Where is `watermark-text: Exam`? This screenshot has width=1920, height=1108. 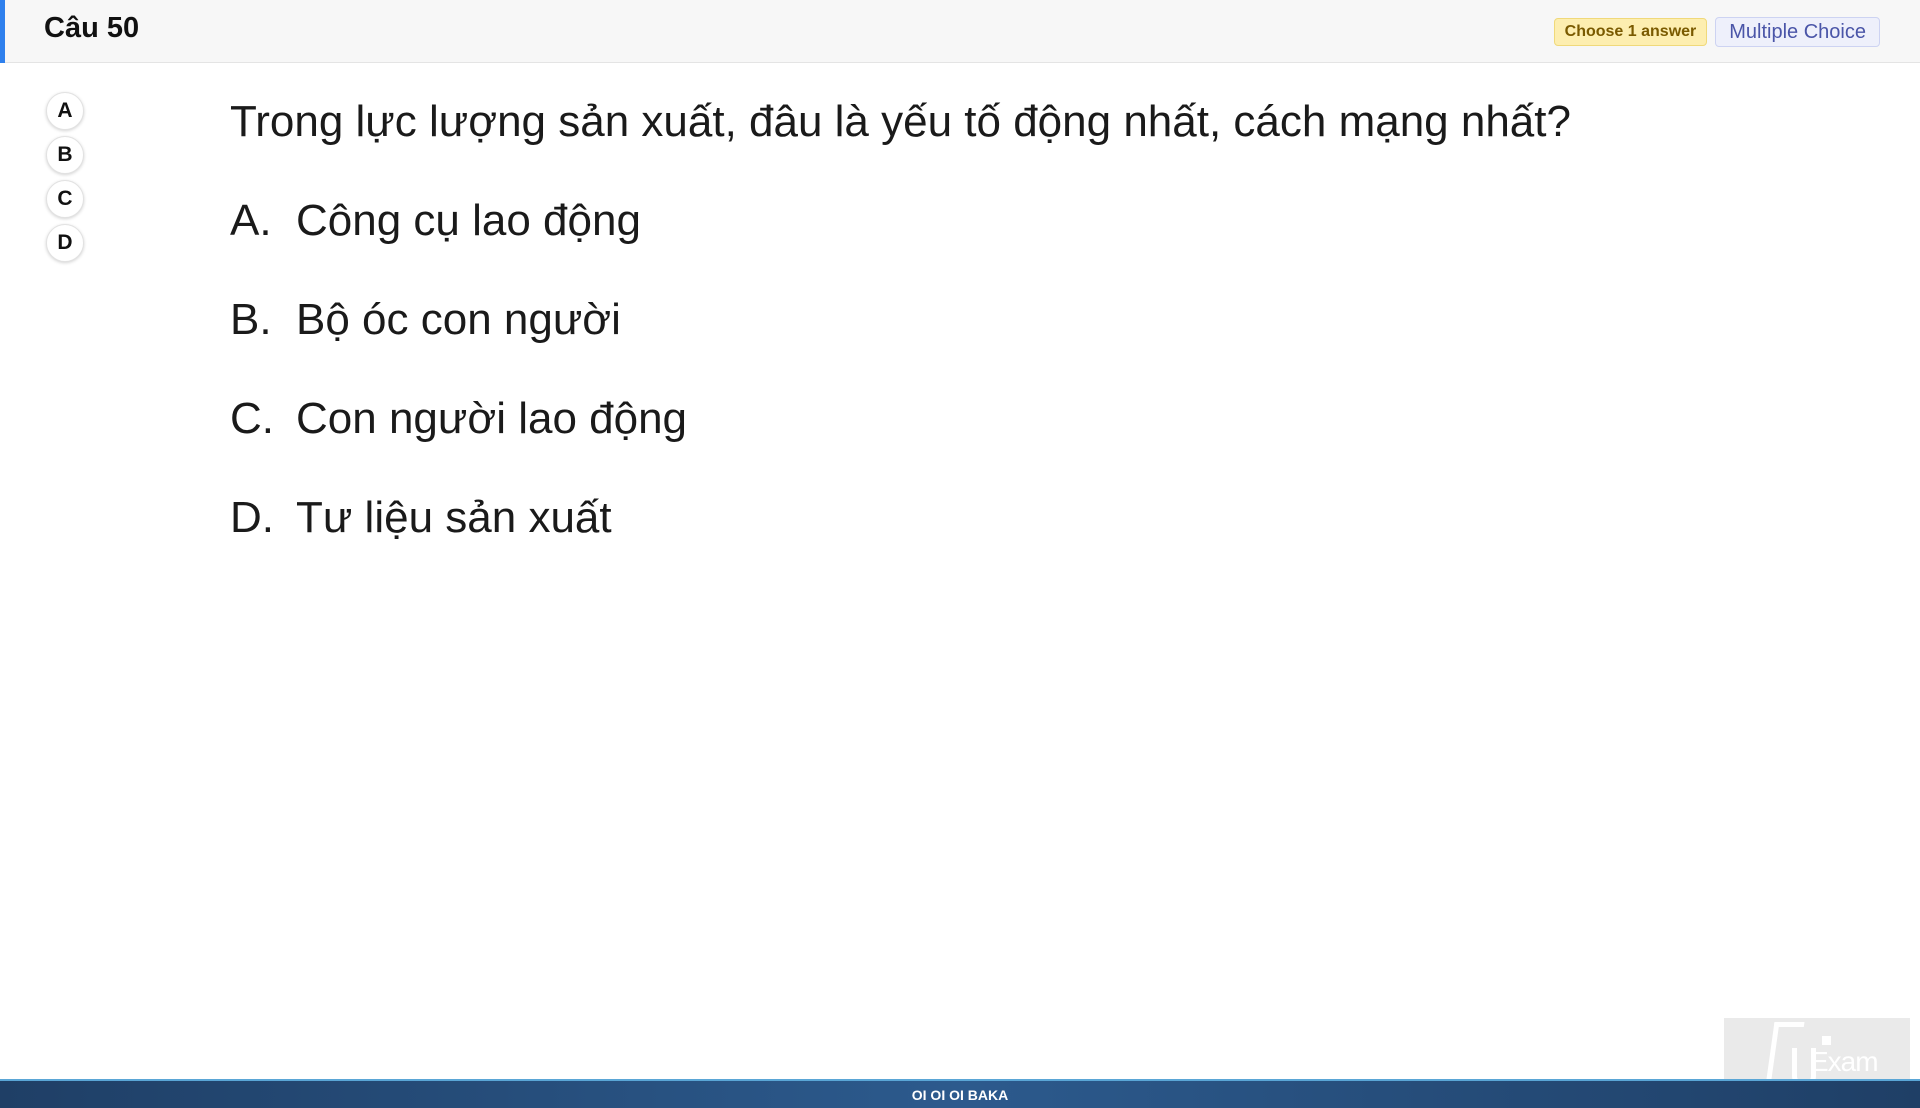
watermark-text: Exam is located at coordinates (1844, 1061).